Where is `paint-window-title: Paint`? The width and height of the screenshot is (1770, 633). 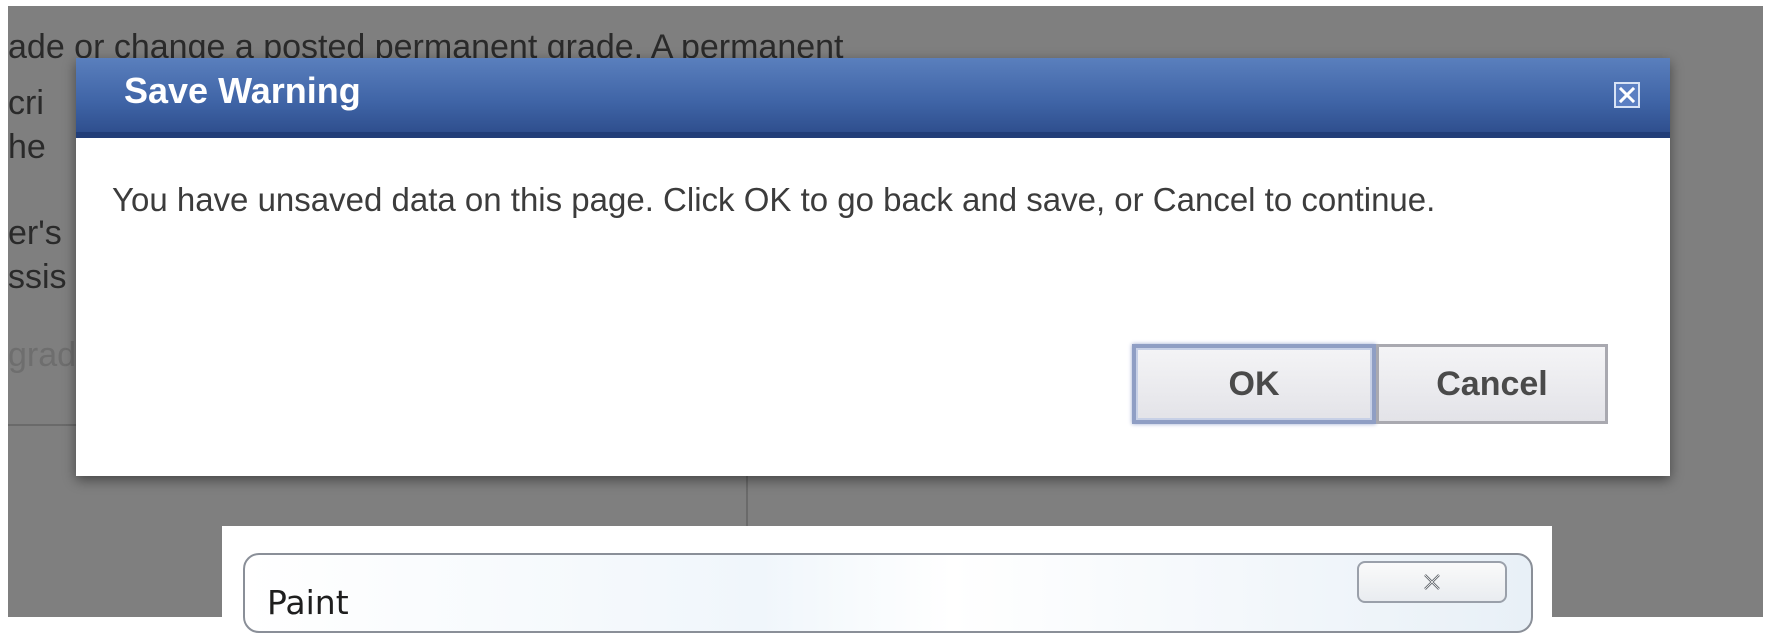 paint-window-title: Paint is located at coordinates (308, 602).